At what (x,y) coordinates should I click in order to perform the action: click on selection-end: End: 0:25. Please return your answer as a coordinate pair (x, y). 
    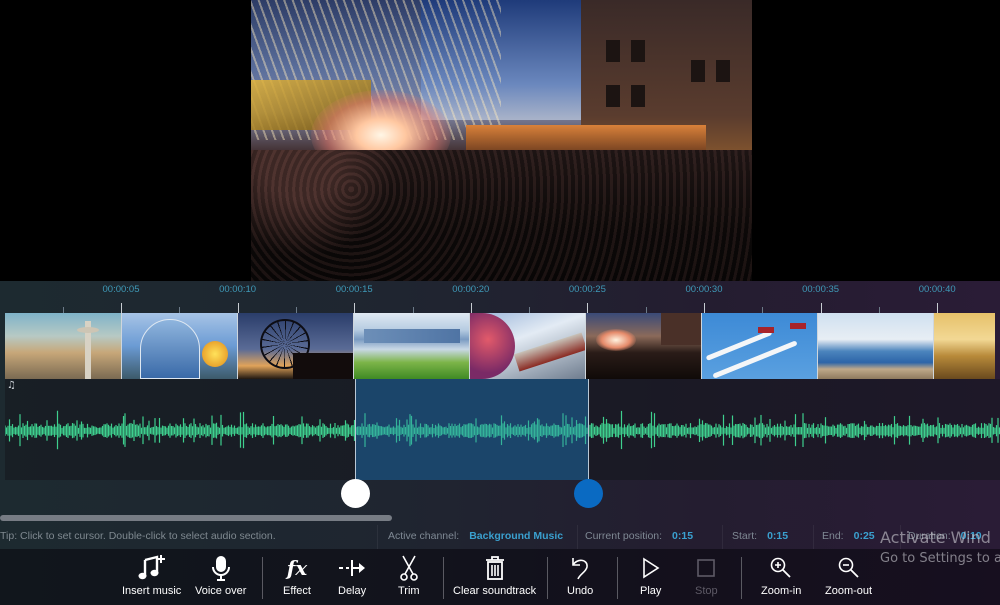
    Looking at the image, I should click on (848, 536).